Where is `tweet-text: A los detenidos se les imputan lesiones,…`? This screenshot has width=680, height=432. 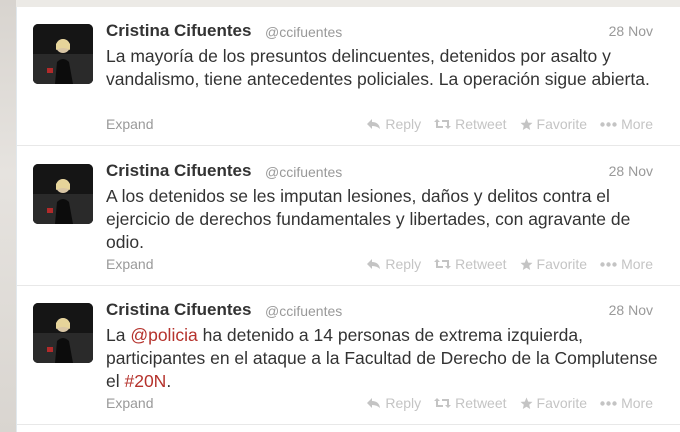 tweet-text: A los detenidos se les imputan lesiones,… is located at coordinates (386, 219).